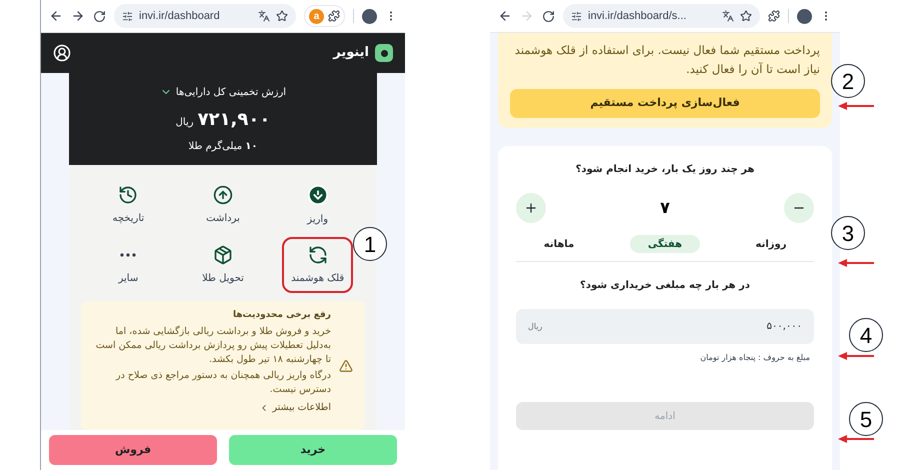 The width and height of the screenshot is (900, 470). Describe the element at coordinates (212, 407) in the screenshot. I see `more-info-link: اطلاعات بیشتر` at that location.